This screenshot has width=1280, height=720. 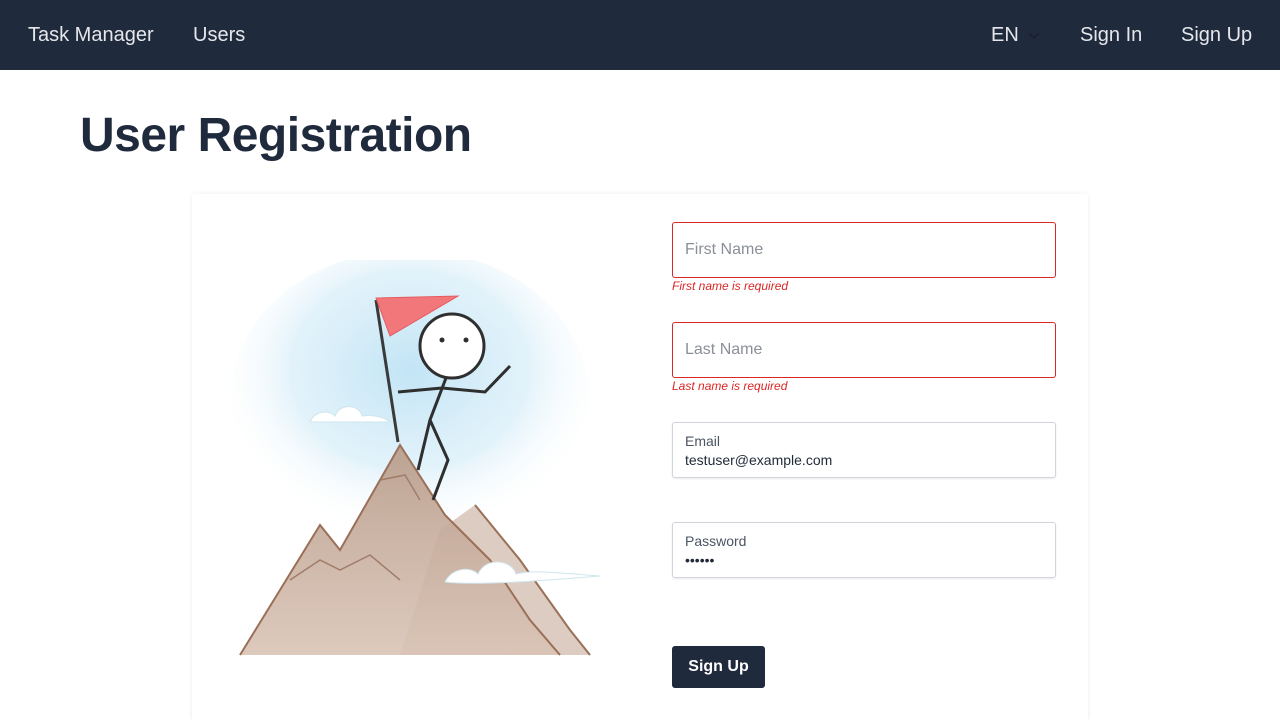 I want to click on email-input, so click(x=864, y=450).